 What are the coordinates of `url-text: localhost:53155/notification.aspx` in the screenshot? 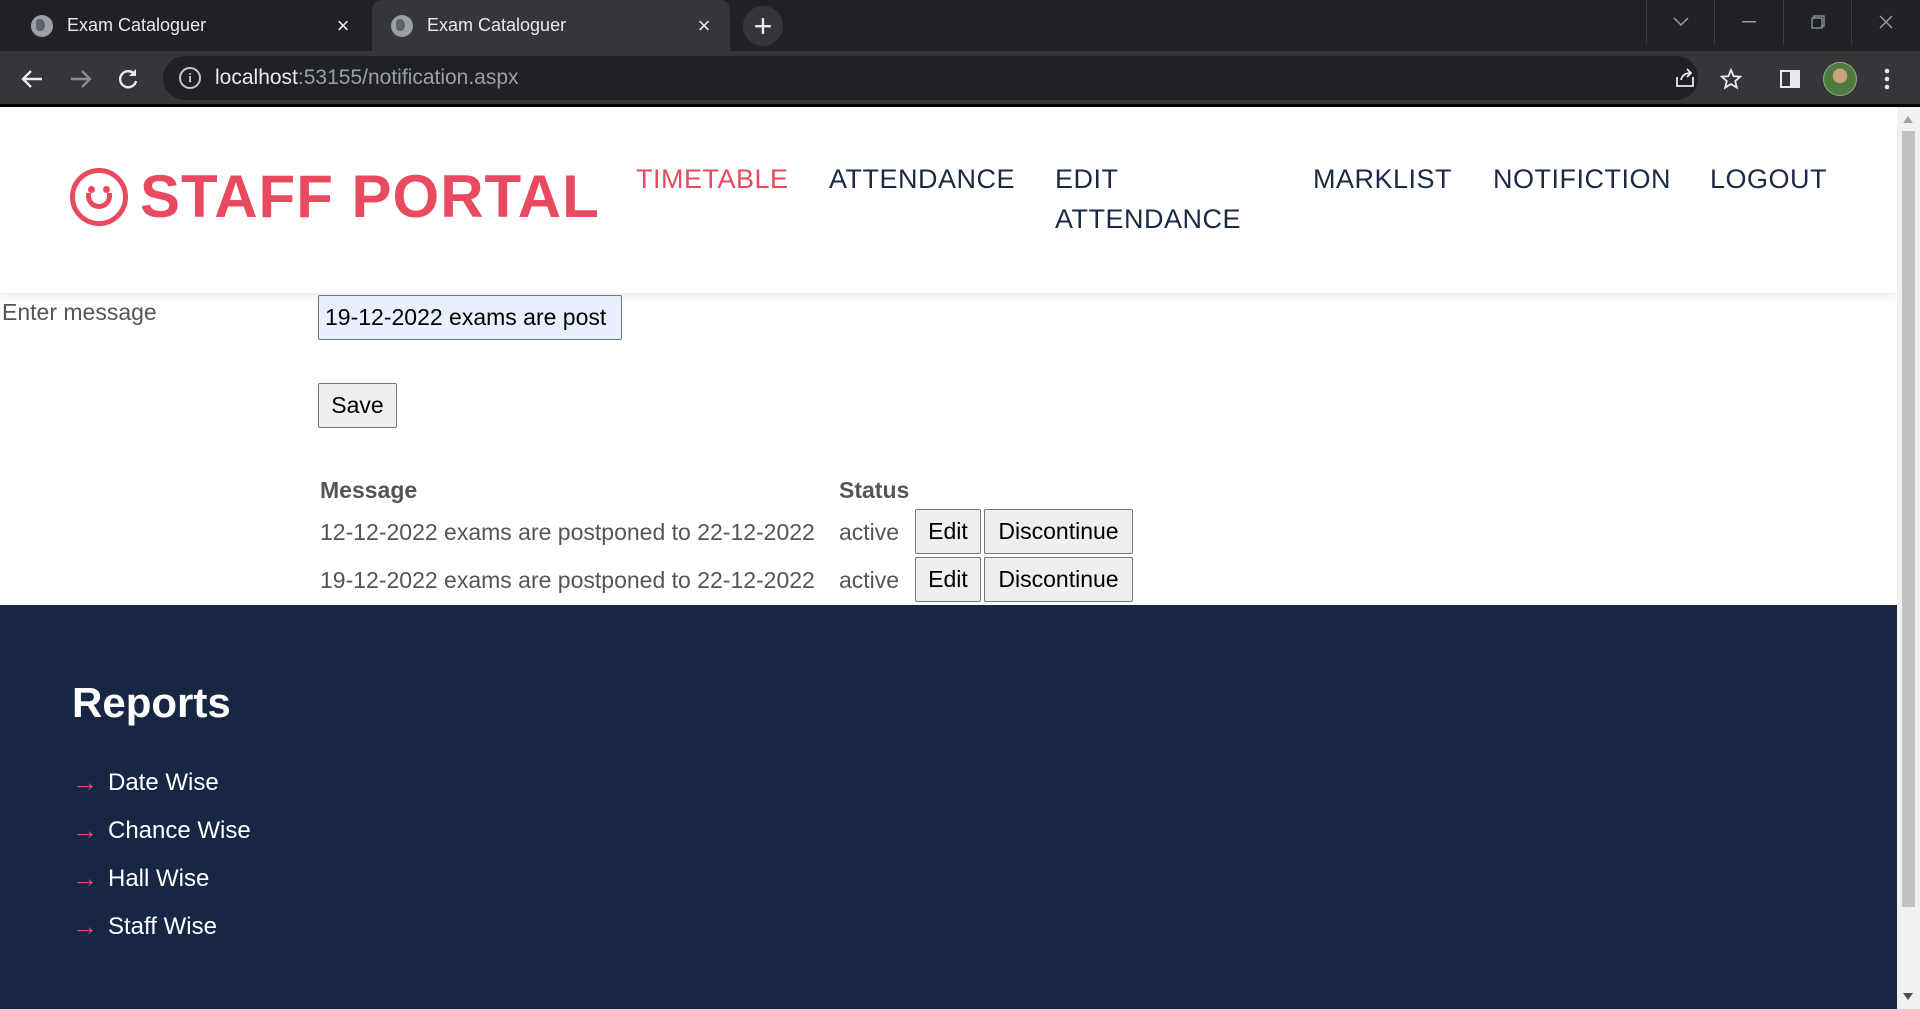 It's located at (367, 78).